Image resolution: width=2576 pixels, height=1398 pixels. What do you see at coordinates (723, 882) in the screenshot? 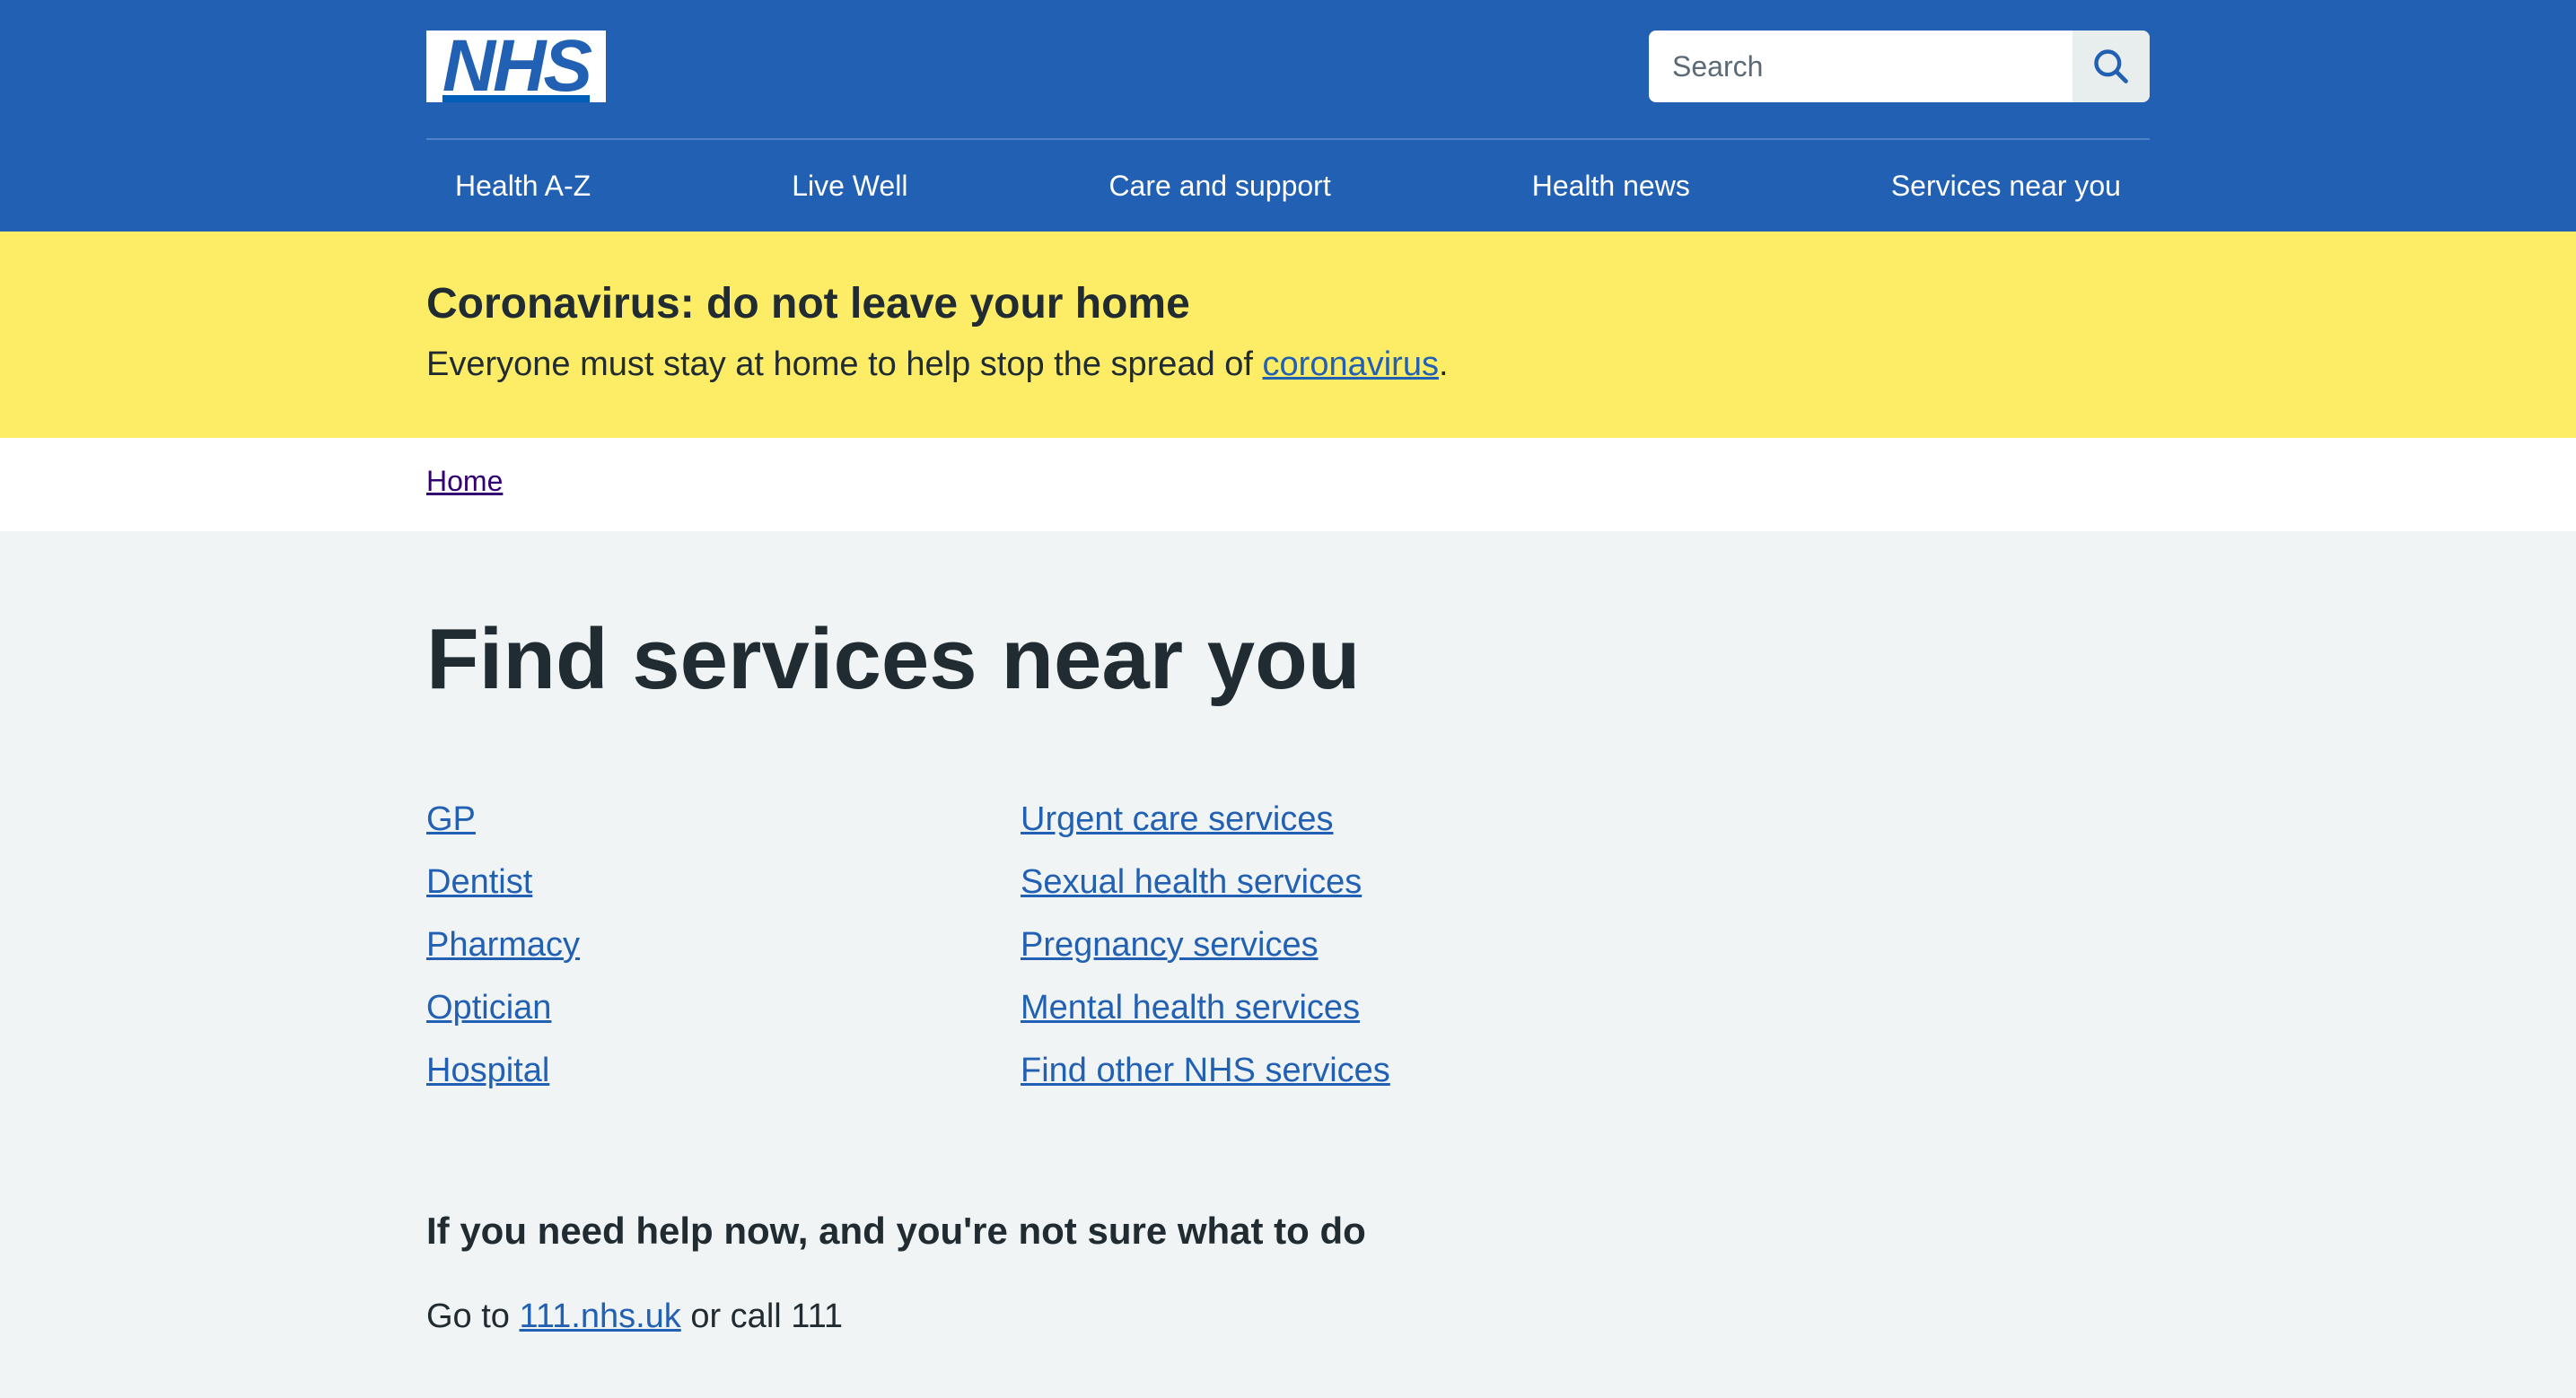
I see `list-item: Dentist` at bounding box center [723, 882].